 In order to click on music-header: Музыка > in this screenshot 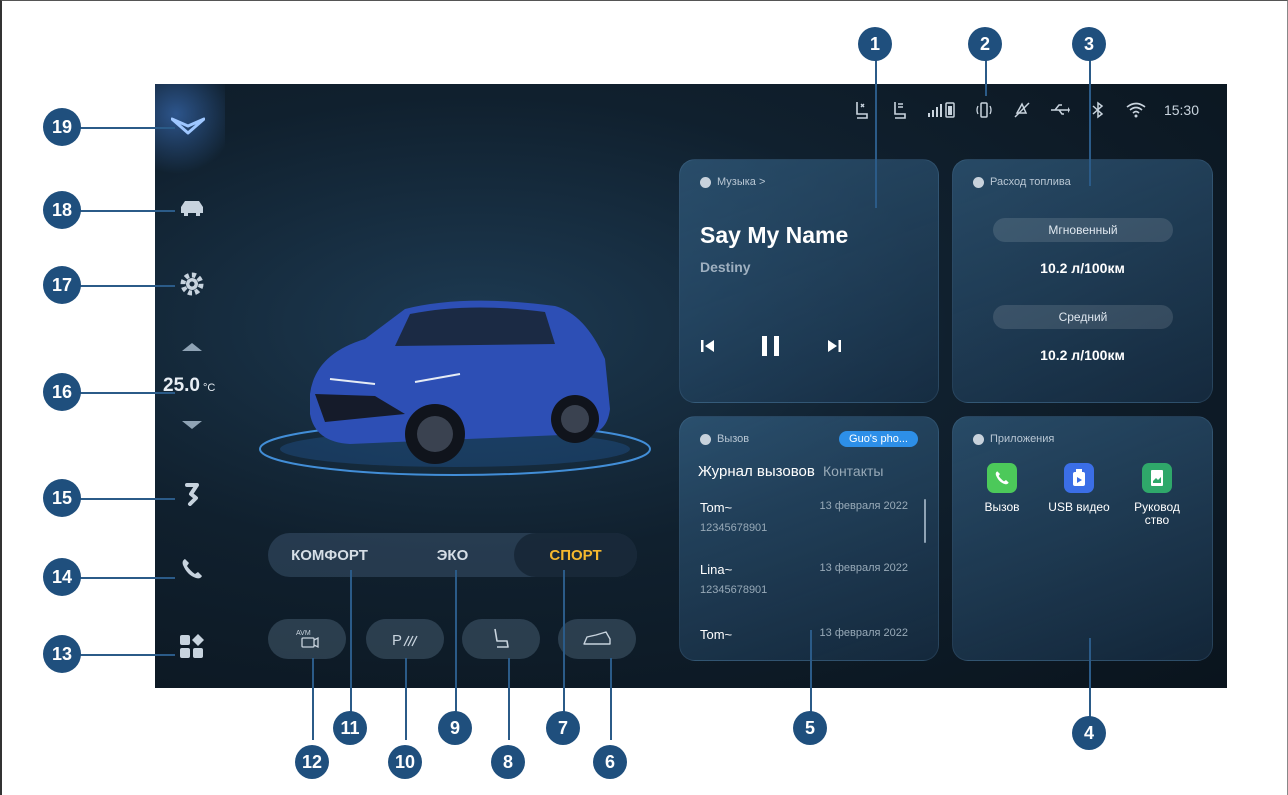, I will do `click(732, 182)`.